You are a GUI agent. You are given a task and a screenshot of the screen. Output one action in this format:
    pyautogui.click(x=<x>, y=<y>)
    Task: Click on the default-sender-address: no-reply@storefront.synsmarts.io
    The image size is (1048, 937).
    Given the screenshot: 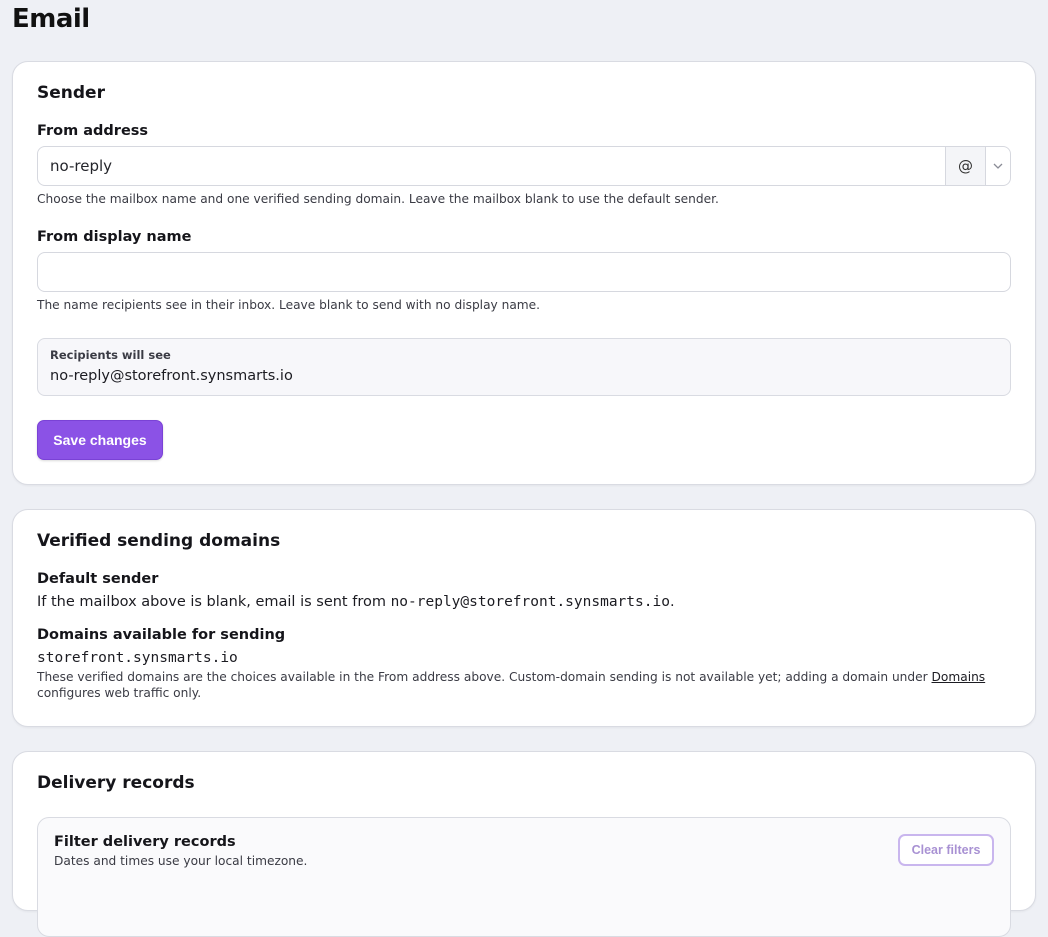 What is the action you would take?
    pyautogui.click(x=530, y=602)
    